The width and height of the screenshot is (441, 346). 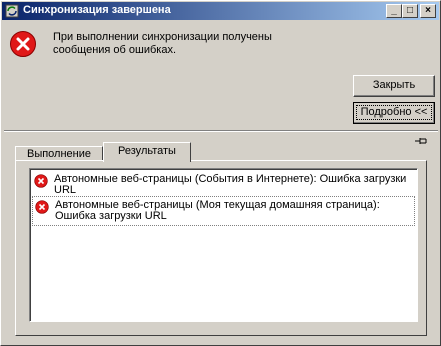 I want to click on details-button-label: Подробно <<, so click(x=394, y=112).